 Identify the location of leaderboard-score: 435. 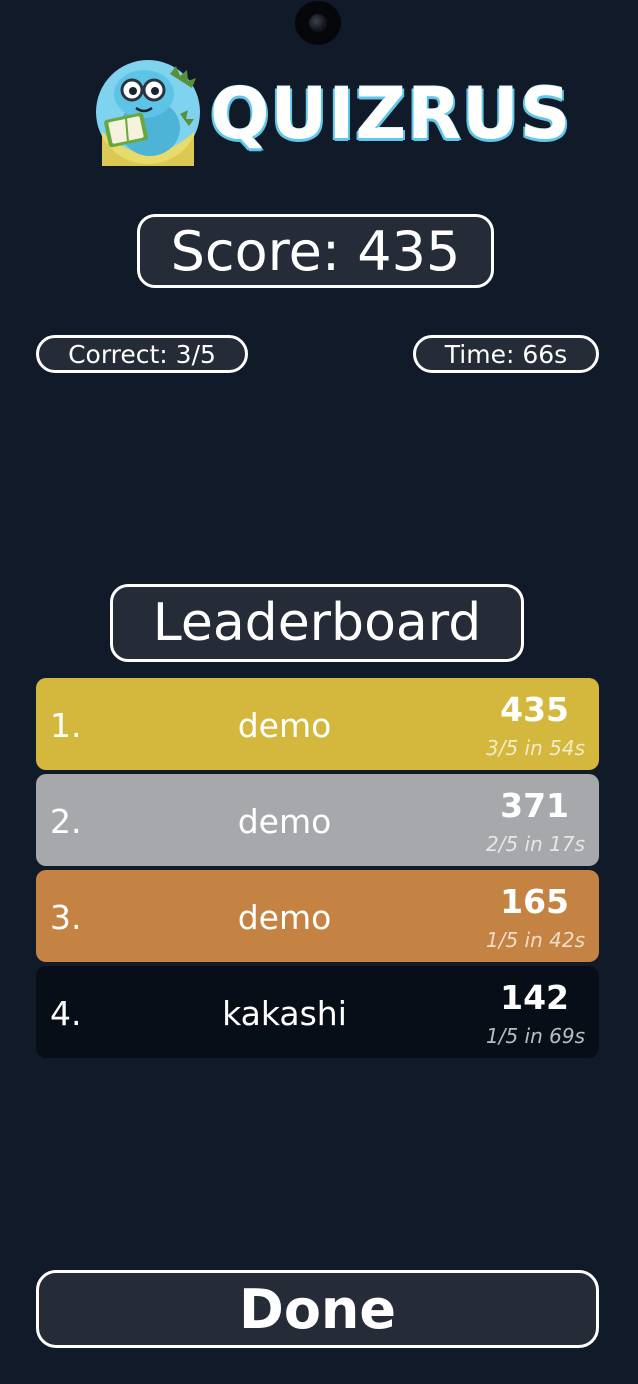
(534, 709).